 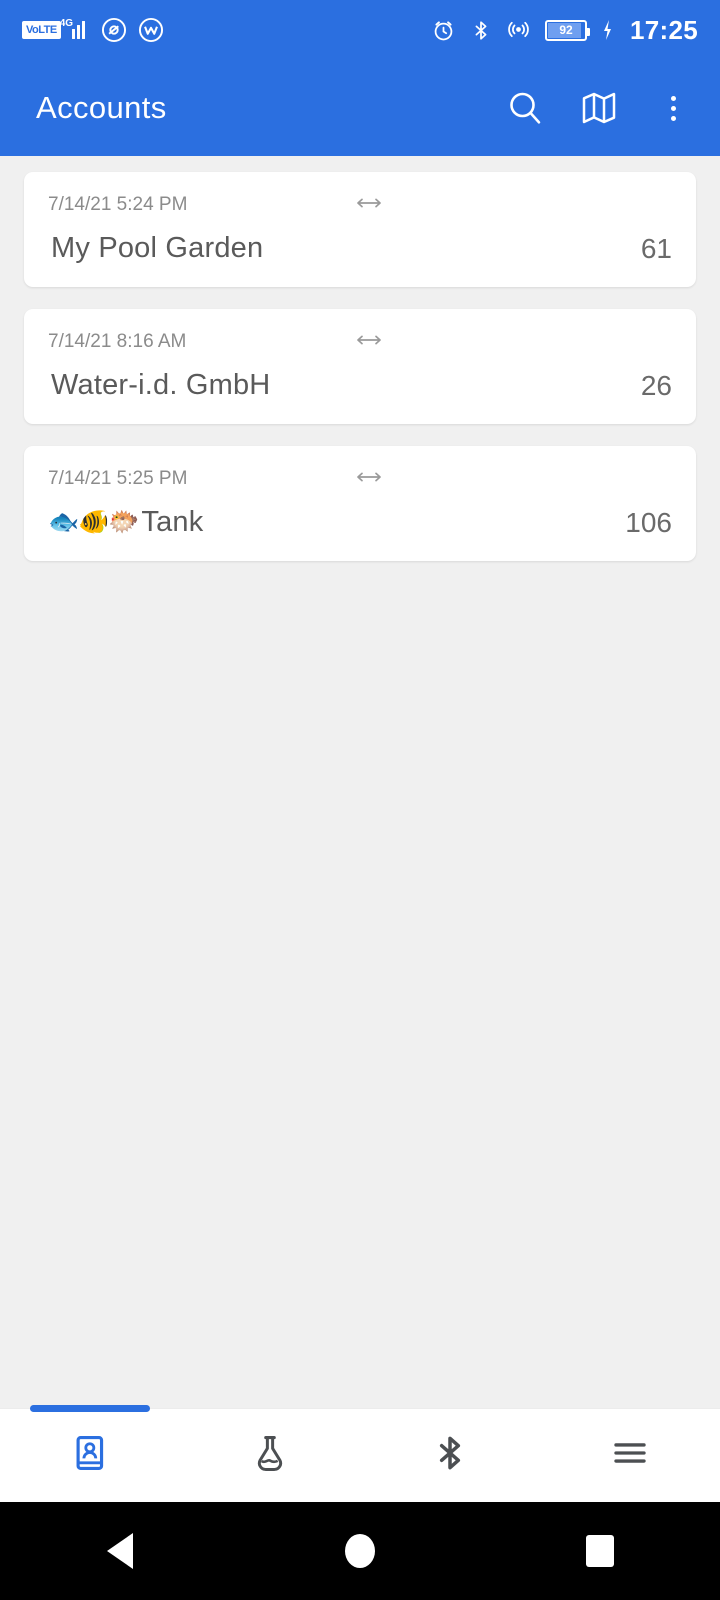 I want to click on hotspot-icon, so click(x=518, y=30).